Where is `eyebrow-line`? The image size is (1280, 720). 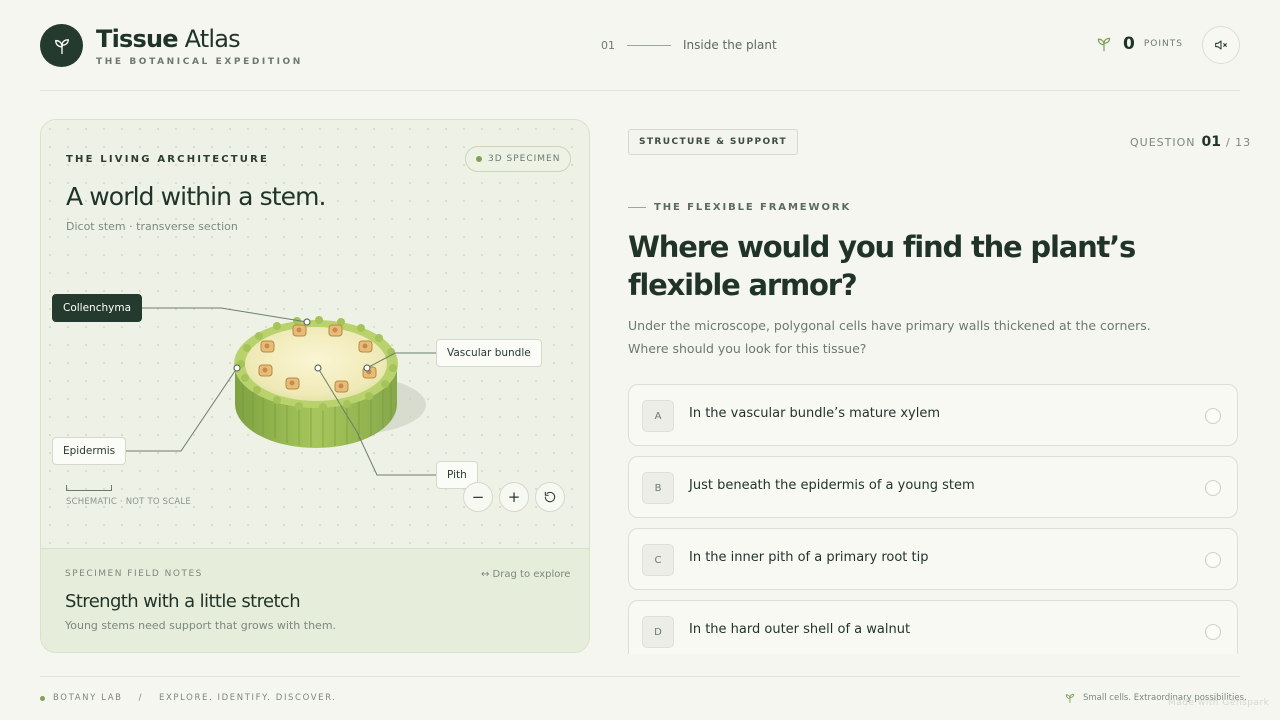 eyebrow-line is located at coordinates (637, 207).